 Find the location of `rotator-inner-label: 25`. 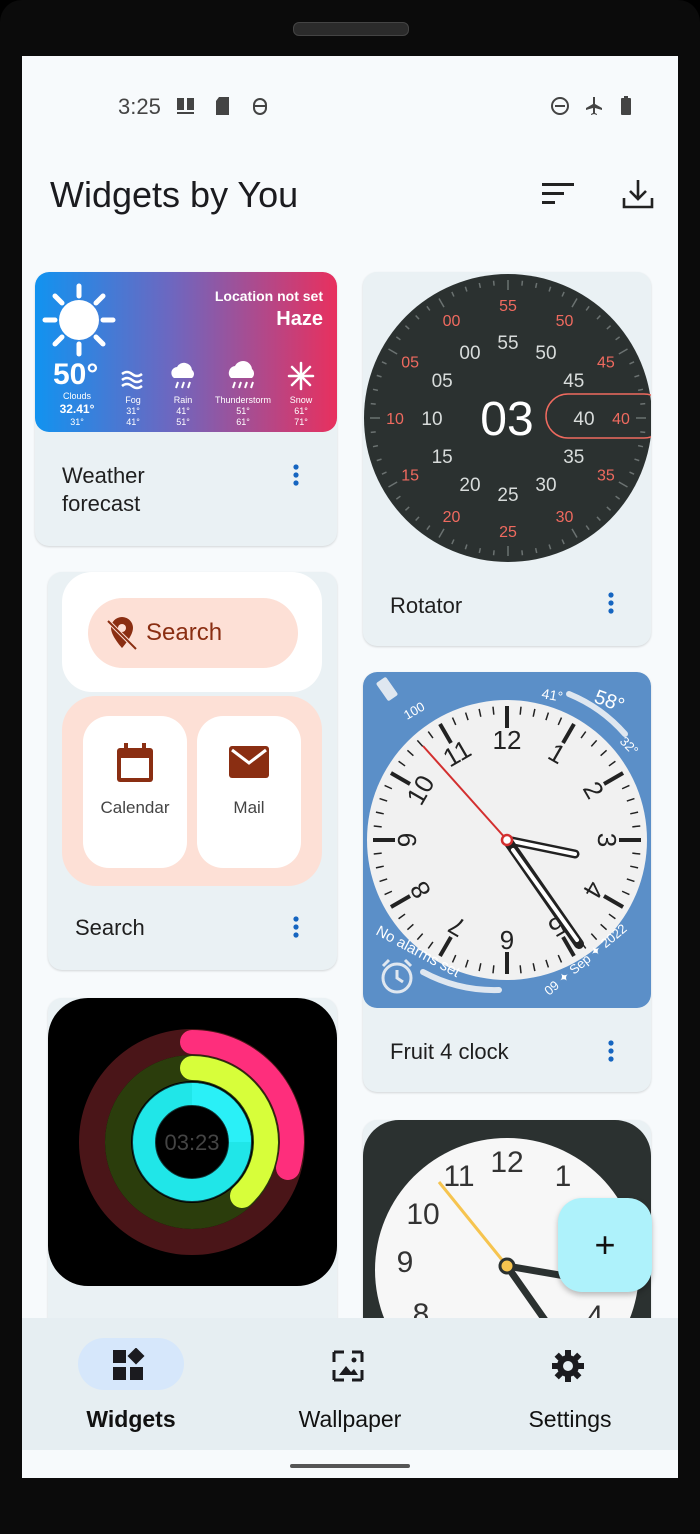

rotator-inner-label: 25 is located at coordinates (507, 495).